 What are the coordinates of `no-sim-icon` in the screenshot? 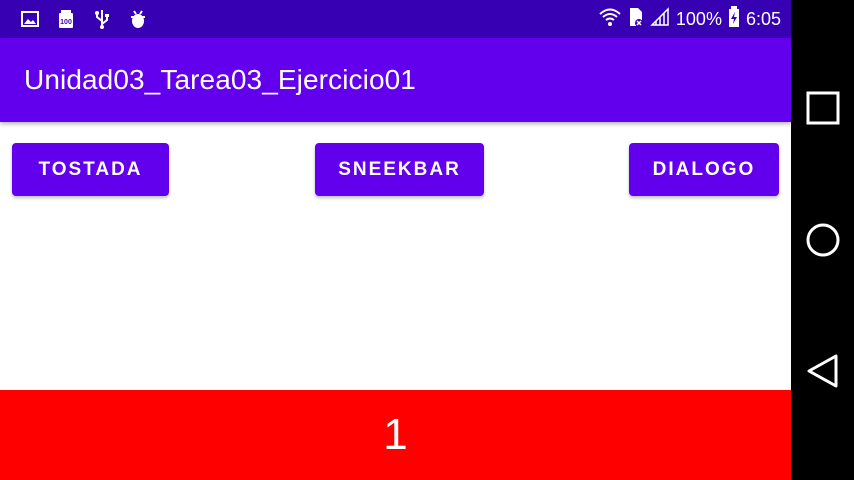 It's located at (636, 19).